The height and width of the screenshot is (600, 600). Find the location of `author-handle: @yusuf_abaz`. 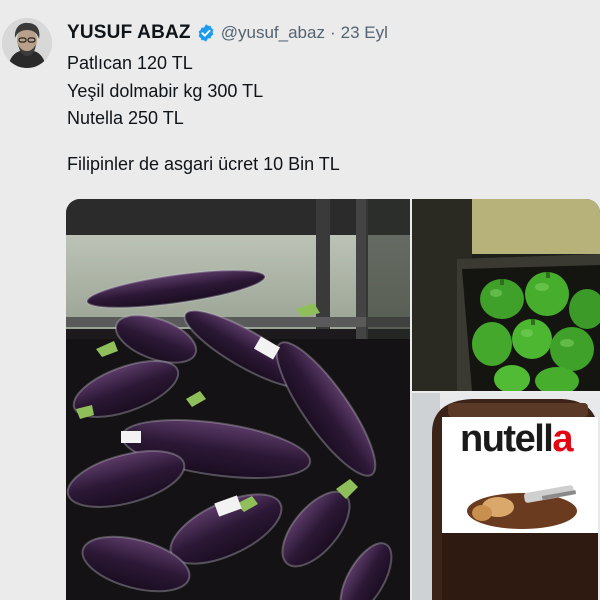

author-handle: @yusuf_abaz is located at coordinates (273, 33).